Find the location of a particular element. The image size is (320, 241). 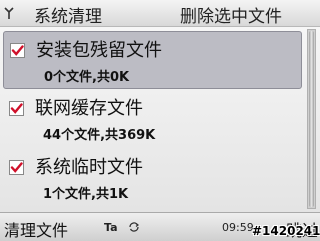

clean-files-softkey: 清理文件 is located at coordinates (36, 229).